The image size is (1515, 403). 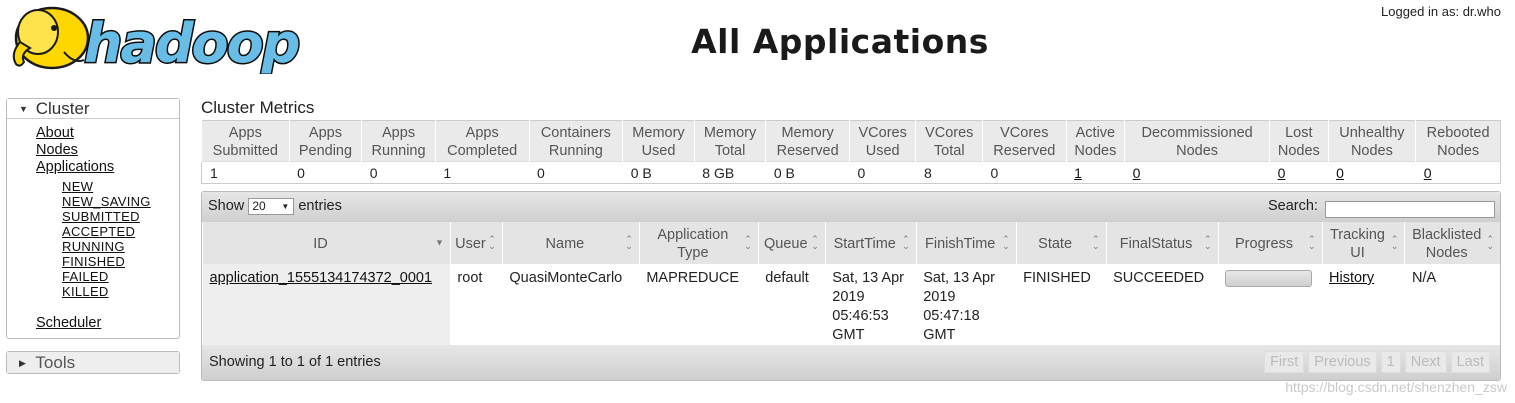 I want to click on metric-link-rebooted-nodes: 0, so click(x=1428, y=173).